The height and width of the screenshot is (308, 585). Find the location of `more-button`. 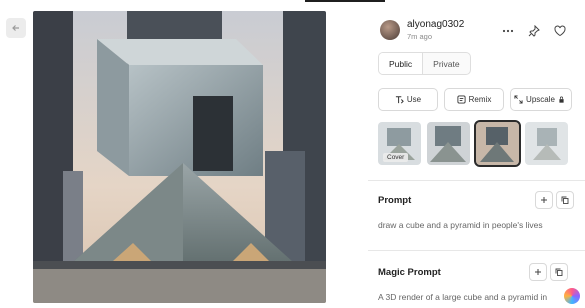

more-button is located at coordinates (508, 31).